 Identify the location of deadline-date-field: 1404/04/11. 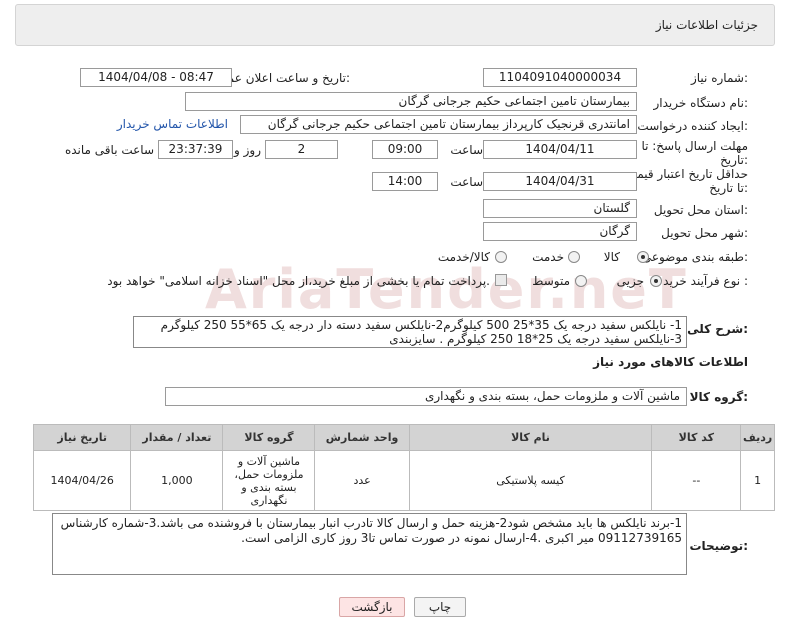
(560, 149).